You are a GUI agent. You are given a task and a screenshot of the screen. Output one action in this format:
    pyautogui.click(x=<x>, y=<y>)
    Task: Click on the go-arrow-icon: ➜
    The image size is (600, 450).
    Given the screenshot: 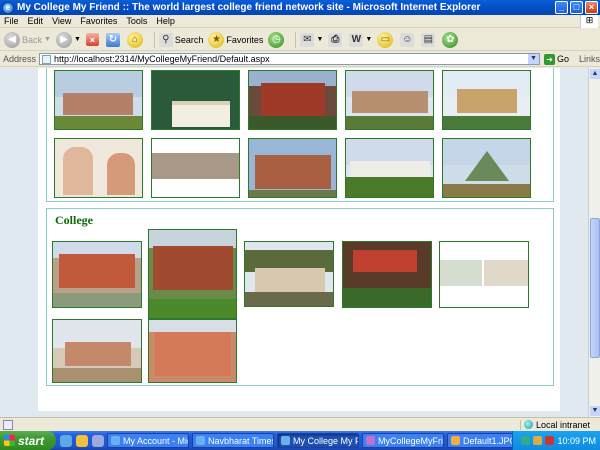 What is the action you would take?
    pyautogui.click(x=549, y=59)
    